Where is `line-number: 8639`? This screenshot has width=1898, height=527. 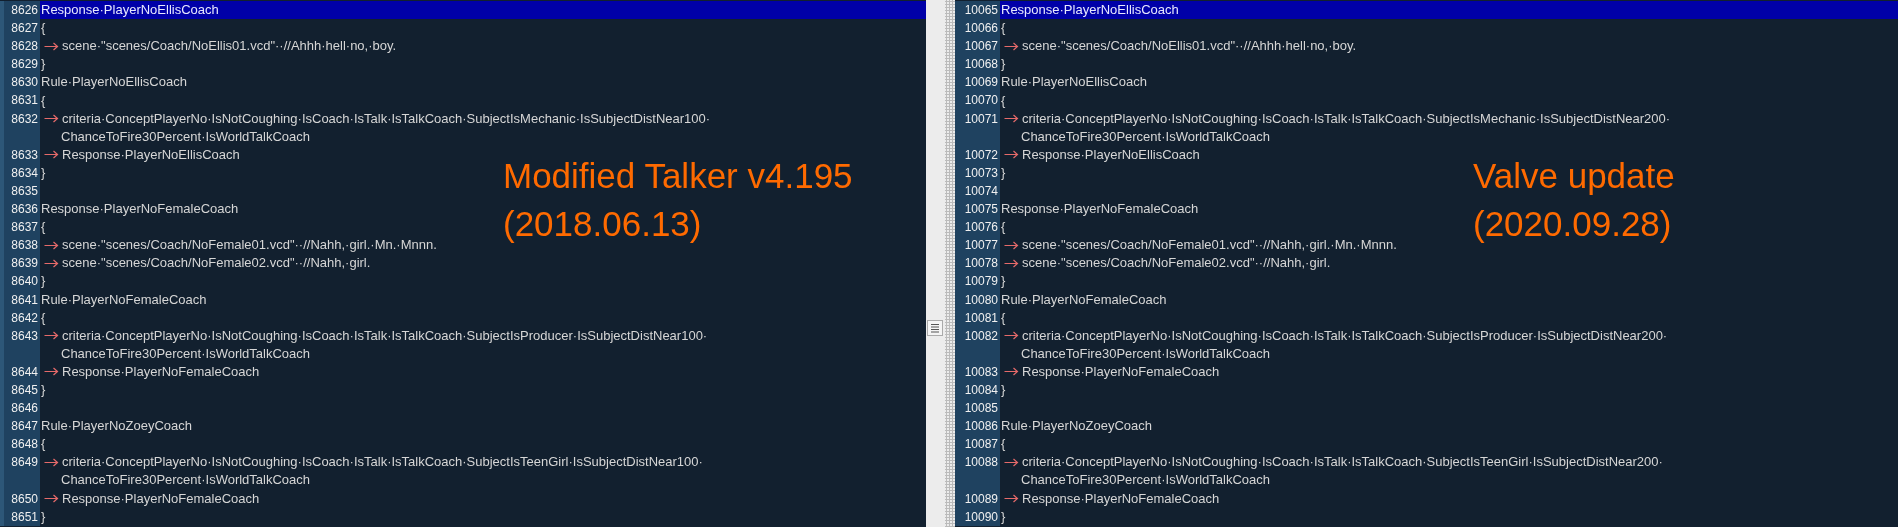 line-number: 8639 is located at coordinates (20, 263).